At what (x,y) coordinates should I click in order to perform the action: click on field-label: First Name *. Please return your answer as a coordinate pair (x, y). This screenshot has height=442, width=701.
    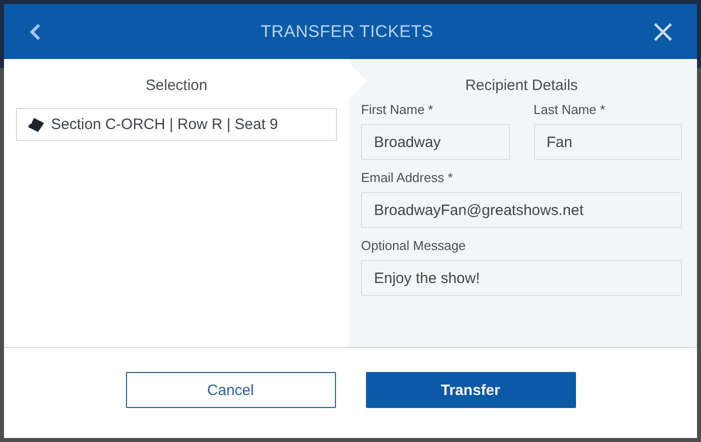
    Looking at the image, I should click on (397, 109).